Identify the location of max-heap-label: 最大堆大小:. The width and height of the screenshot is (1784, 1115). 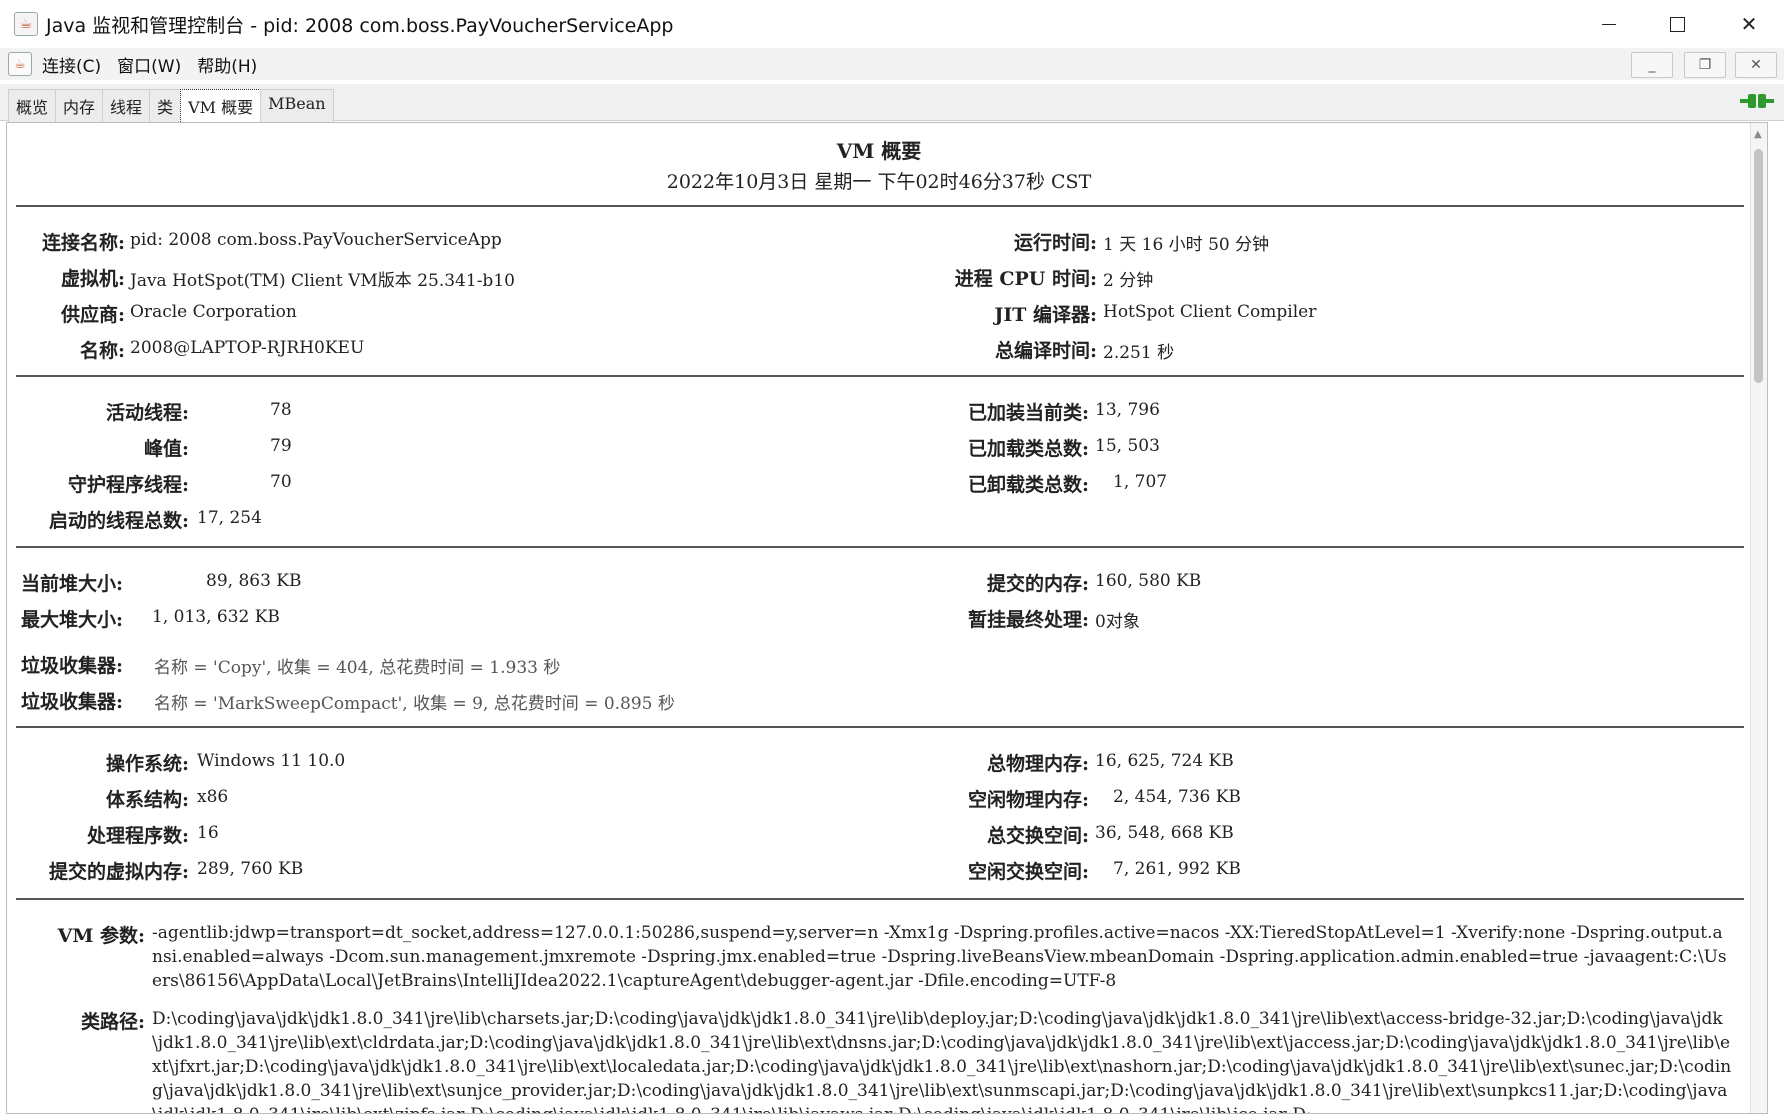
(72, 620).